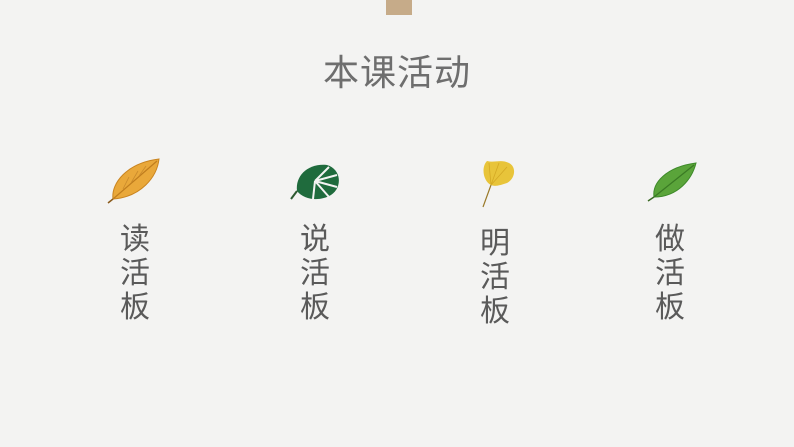  What do you see at coordinates (399, 7) in the screenshot?
I see `top-accent-tab` at bounding box center [399, 7].